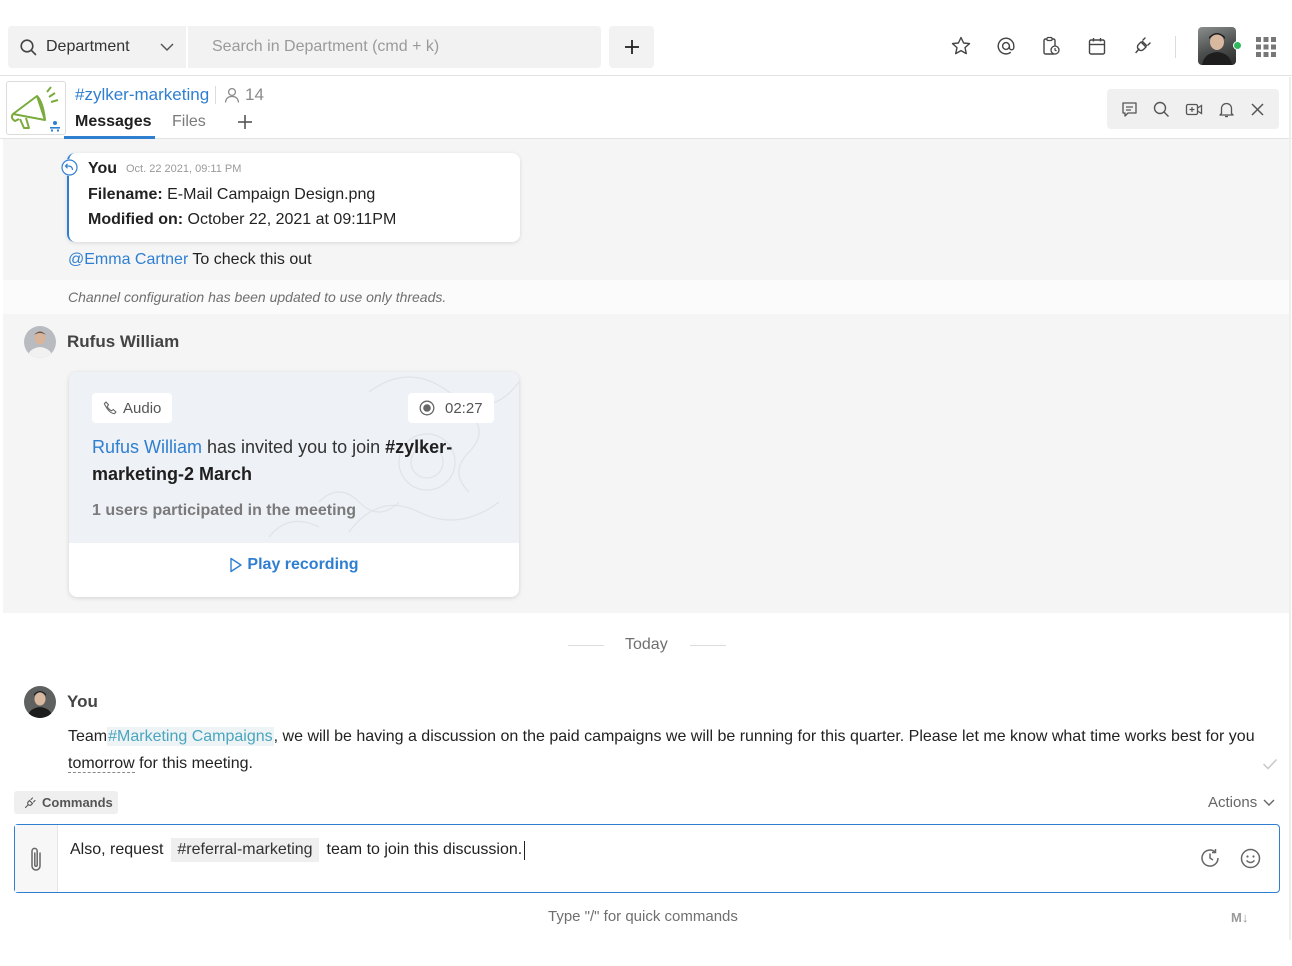 The image size is (1292, 966). I want to click on calendar-icon, so click(1097, 46).